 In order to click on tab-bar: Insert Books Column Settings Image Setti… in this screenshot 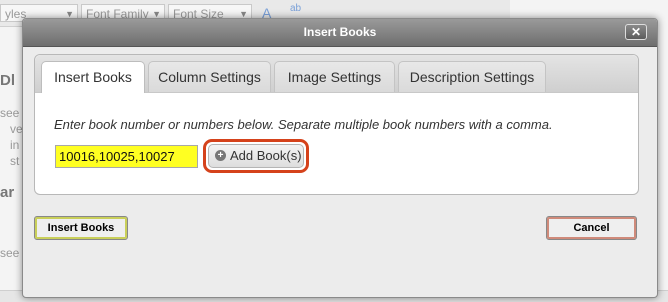, I will do `click(336, 74)`.